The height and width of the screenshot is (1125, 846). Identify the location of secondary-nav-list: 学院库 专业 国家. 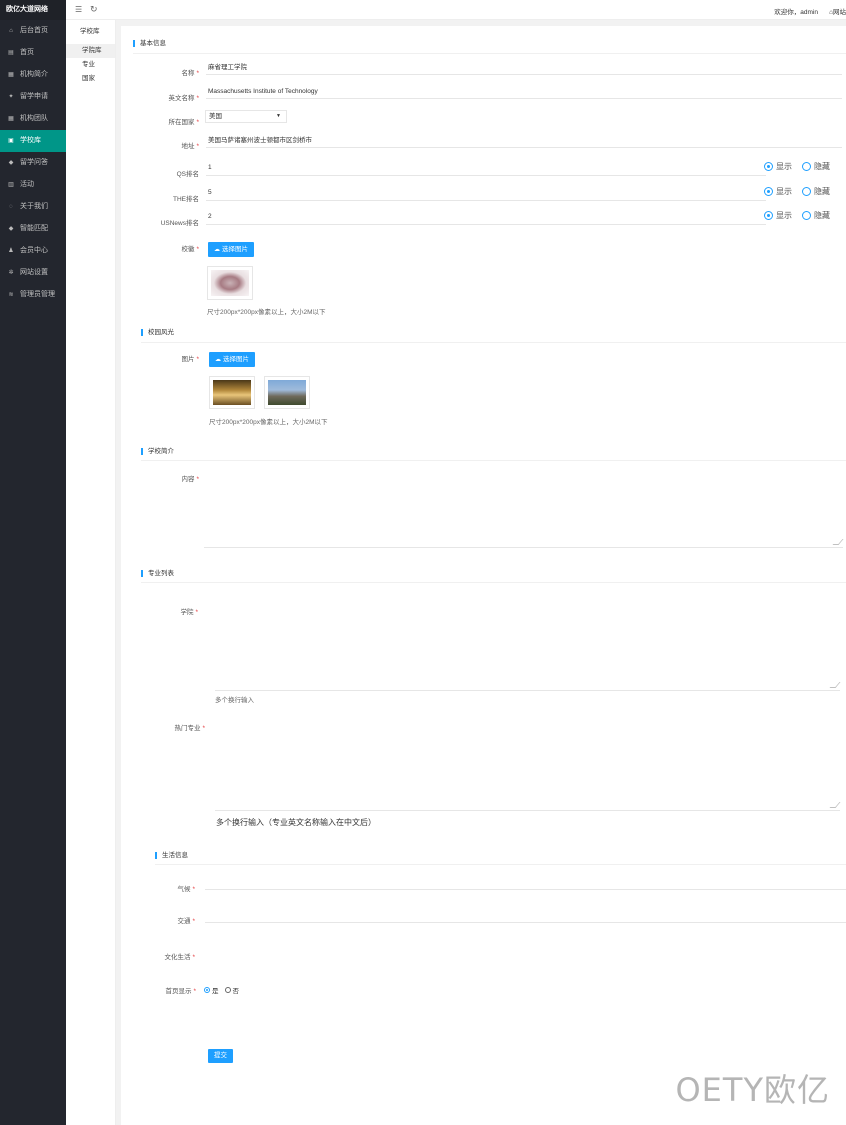
(90, 65).